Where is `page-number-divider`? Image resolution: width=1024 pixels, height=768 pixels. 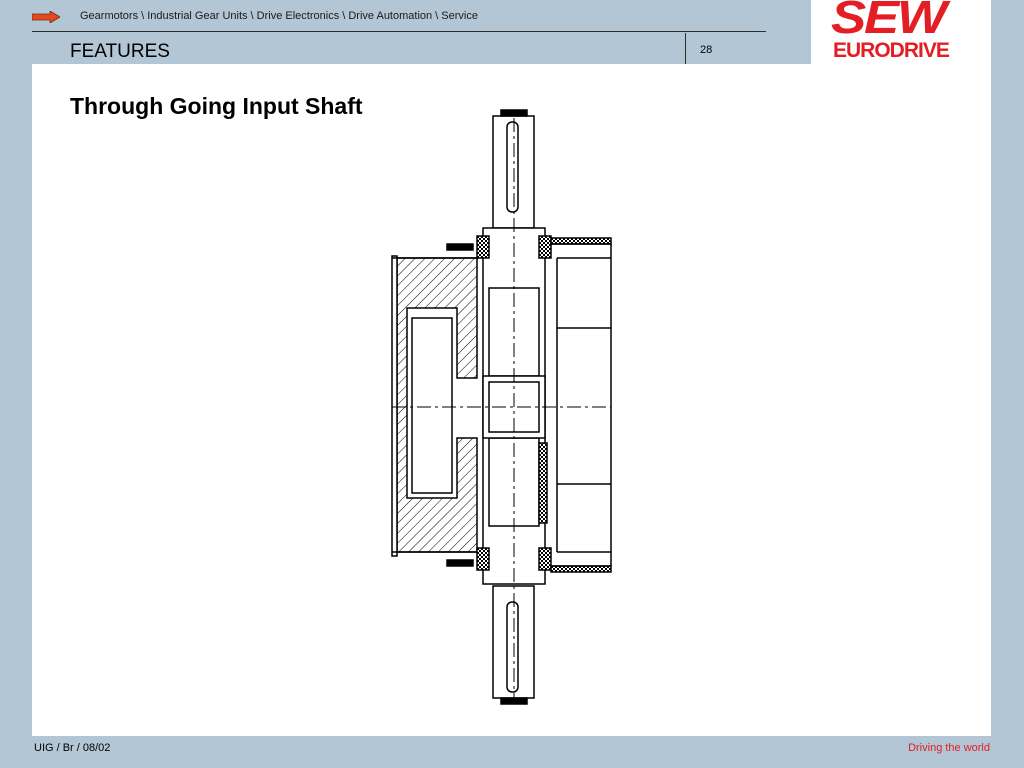
page-number-divider is located at coordinates (685, 48).